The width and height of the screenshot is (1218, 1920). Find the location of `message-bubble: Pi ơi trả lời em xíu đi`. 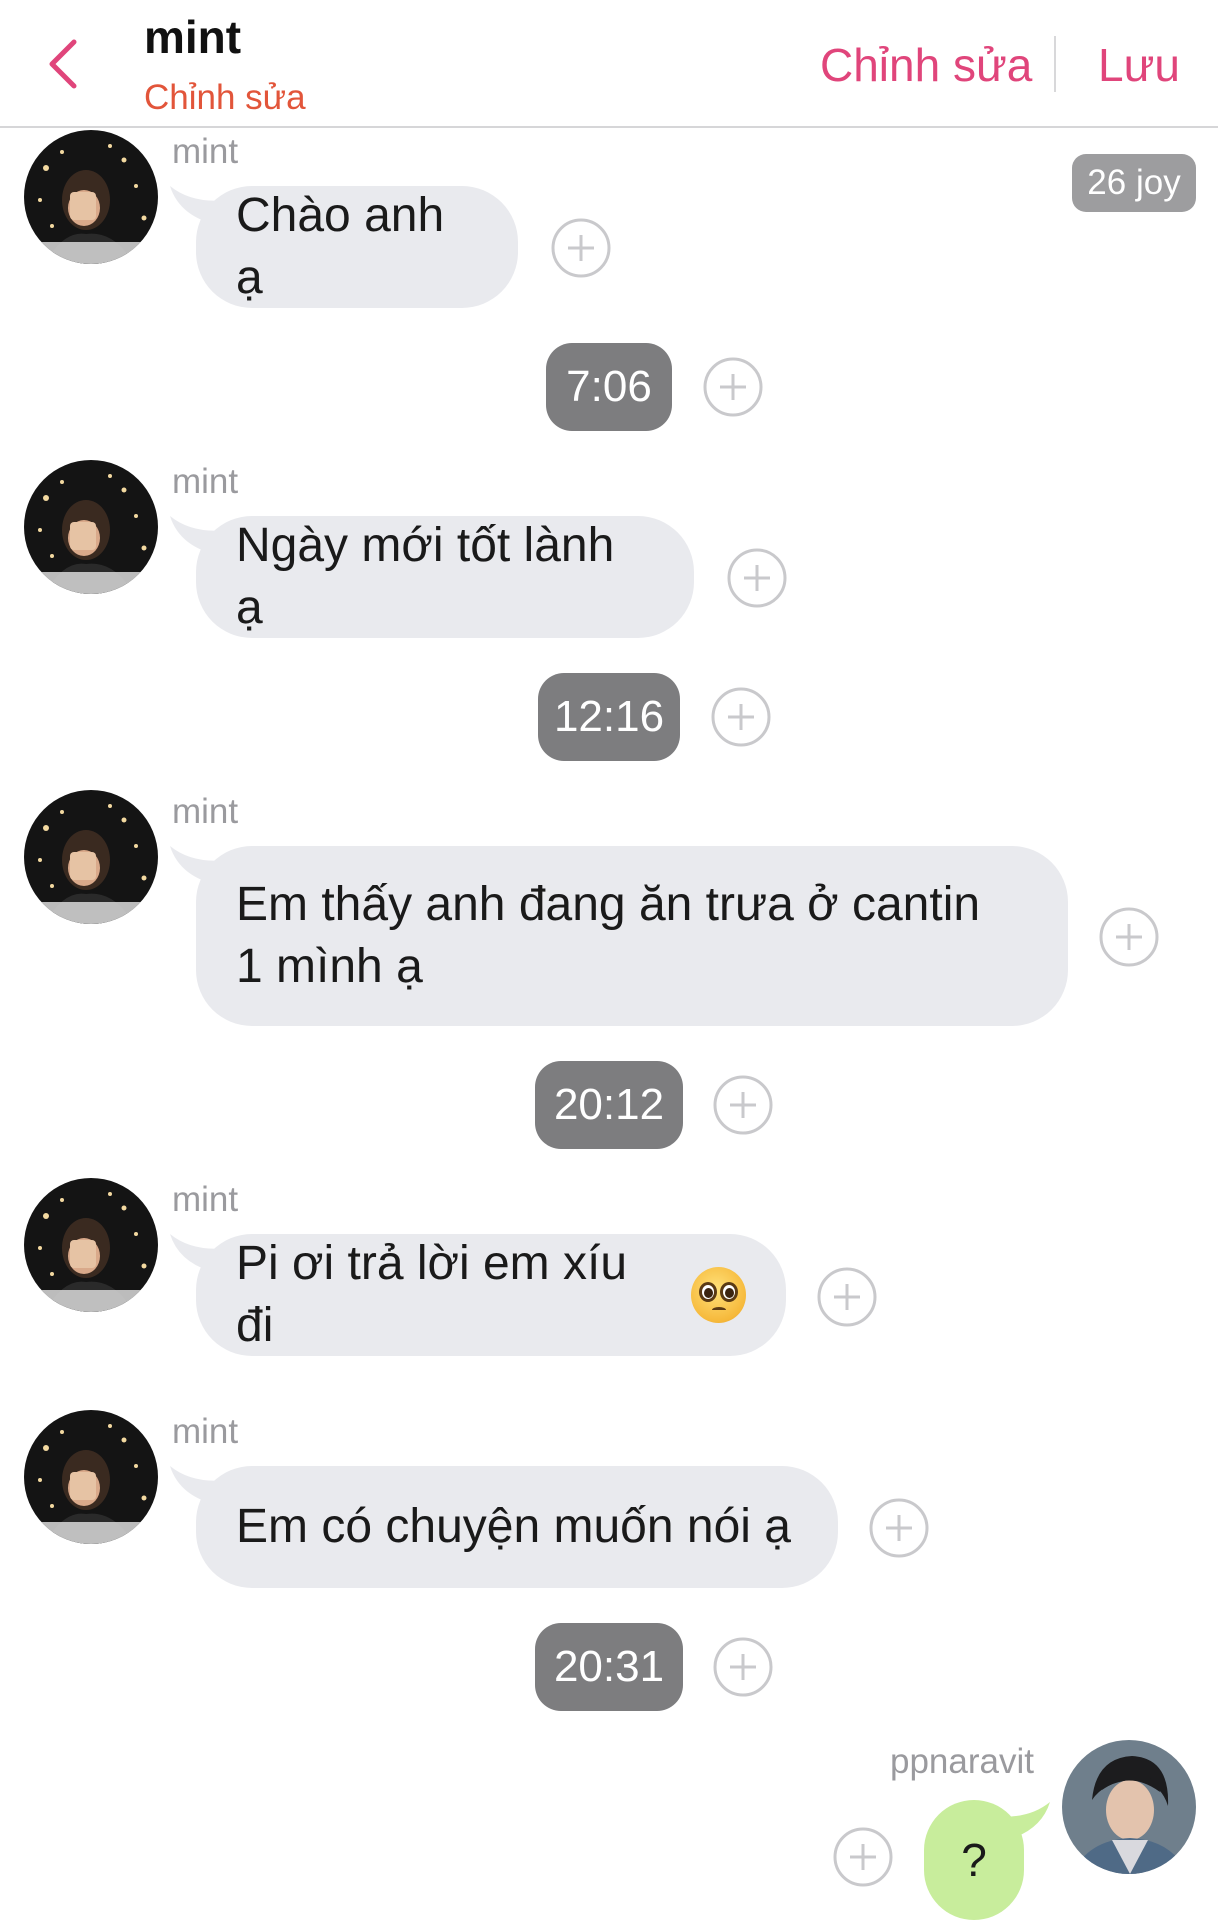

message-bubble: Pi ơi trả lời em xíu đi is located at coordinates (491, 1295).